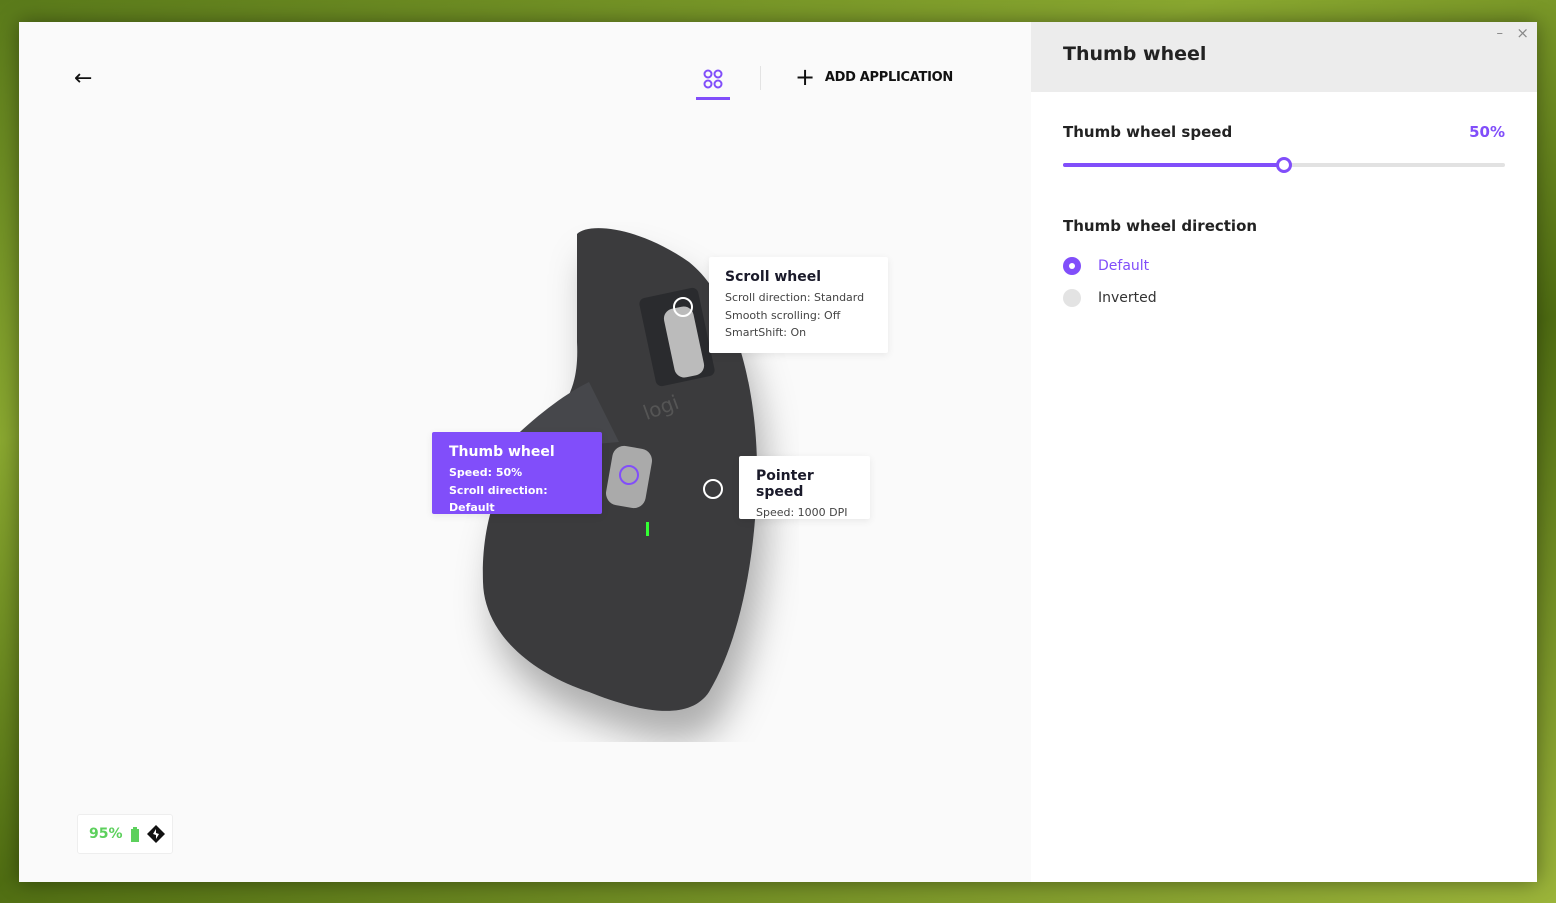 The height and width of the screenshot is (903, 1556). Describe the element at coordinates (134, 834) in the screenshot. I see `battery-icon` at that location.